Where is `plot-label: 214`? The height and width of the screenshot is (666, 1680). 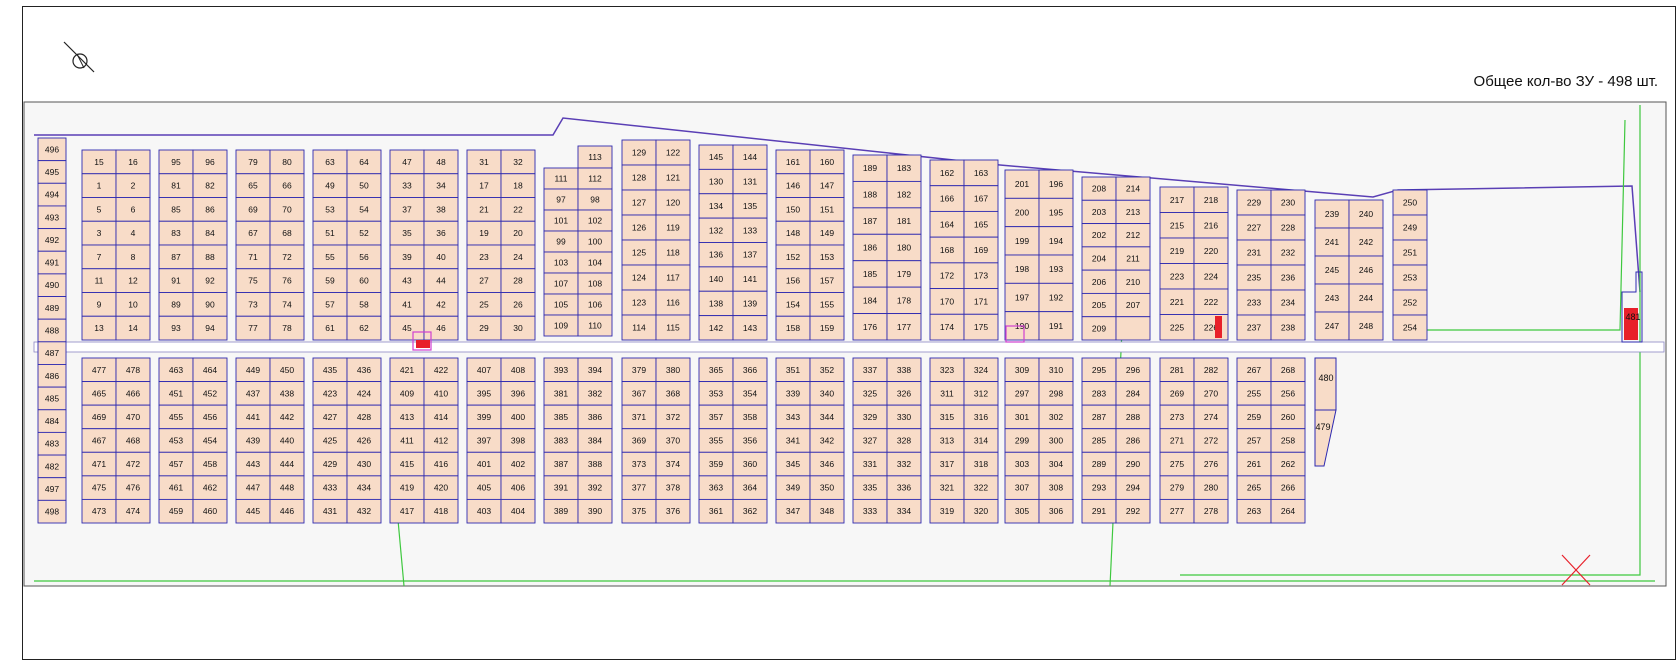 plot-label: 214 is located at coordinates (1133, 189).